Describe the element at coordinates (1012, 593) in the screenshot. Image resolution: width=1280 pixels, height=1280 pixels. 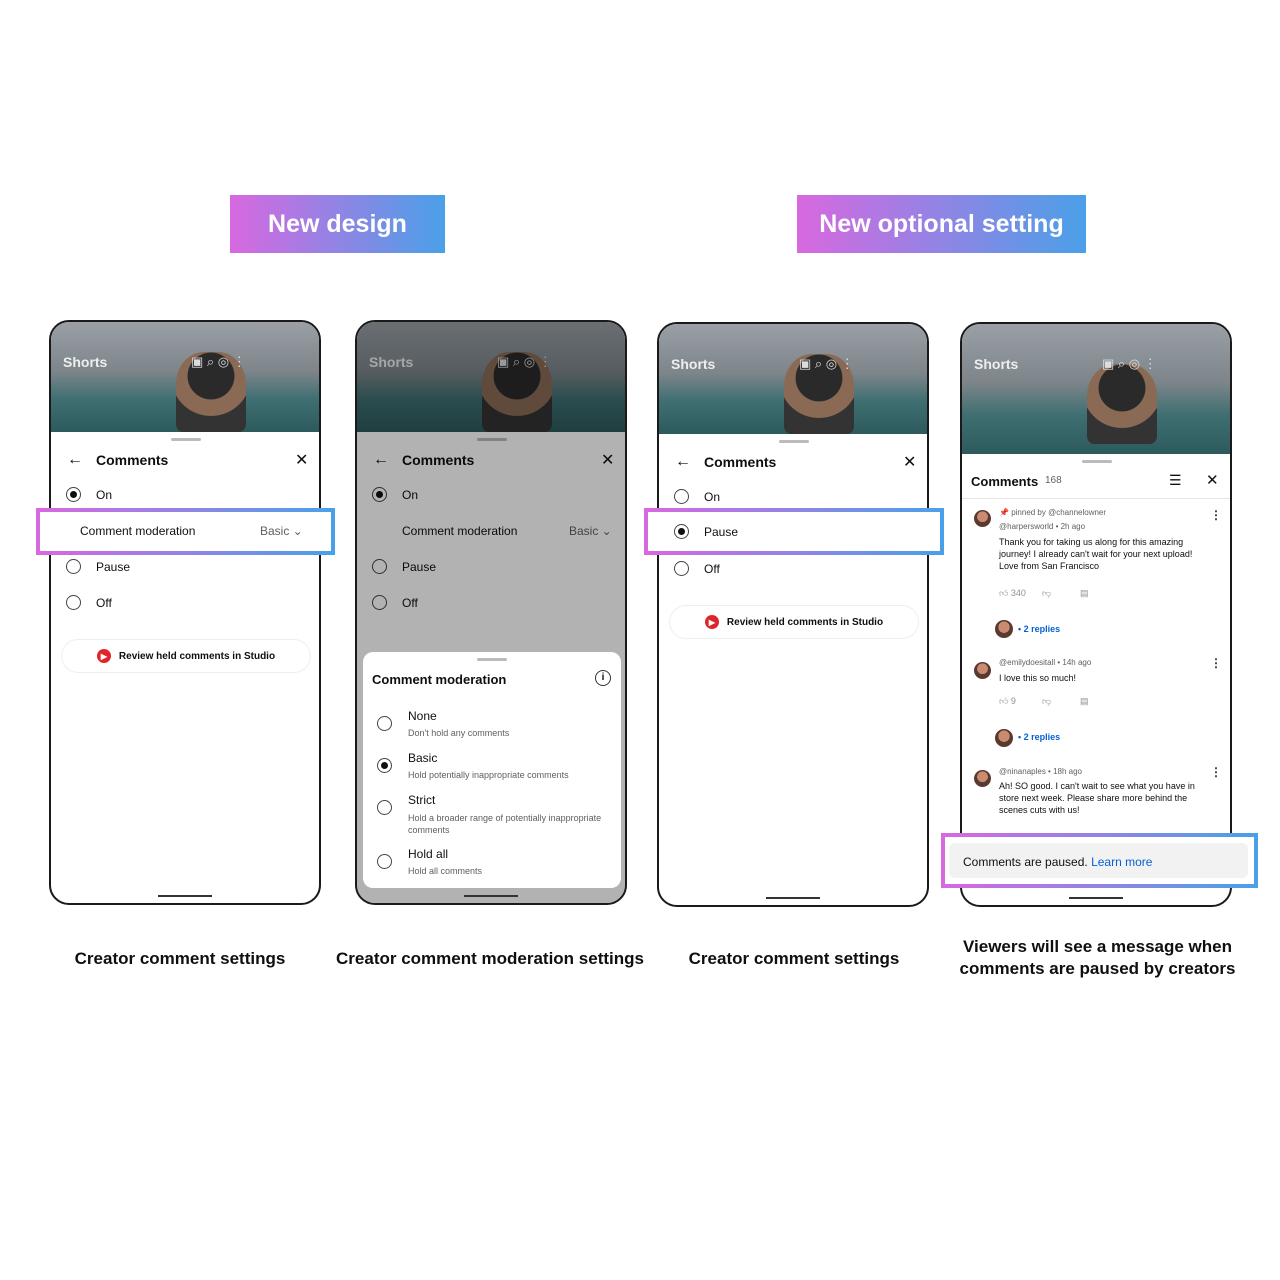
I see `like-button: 👍︎ 340` at that location.